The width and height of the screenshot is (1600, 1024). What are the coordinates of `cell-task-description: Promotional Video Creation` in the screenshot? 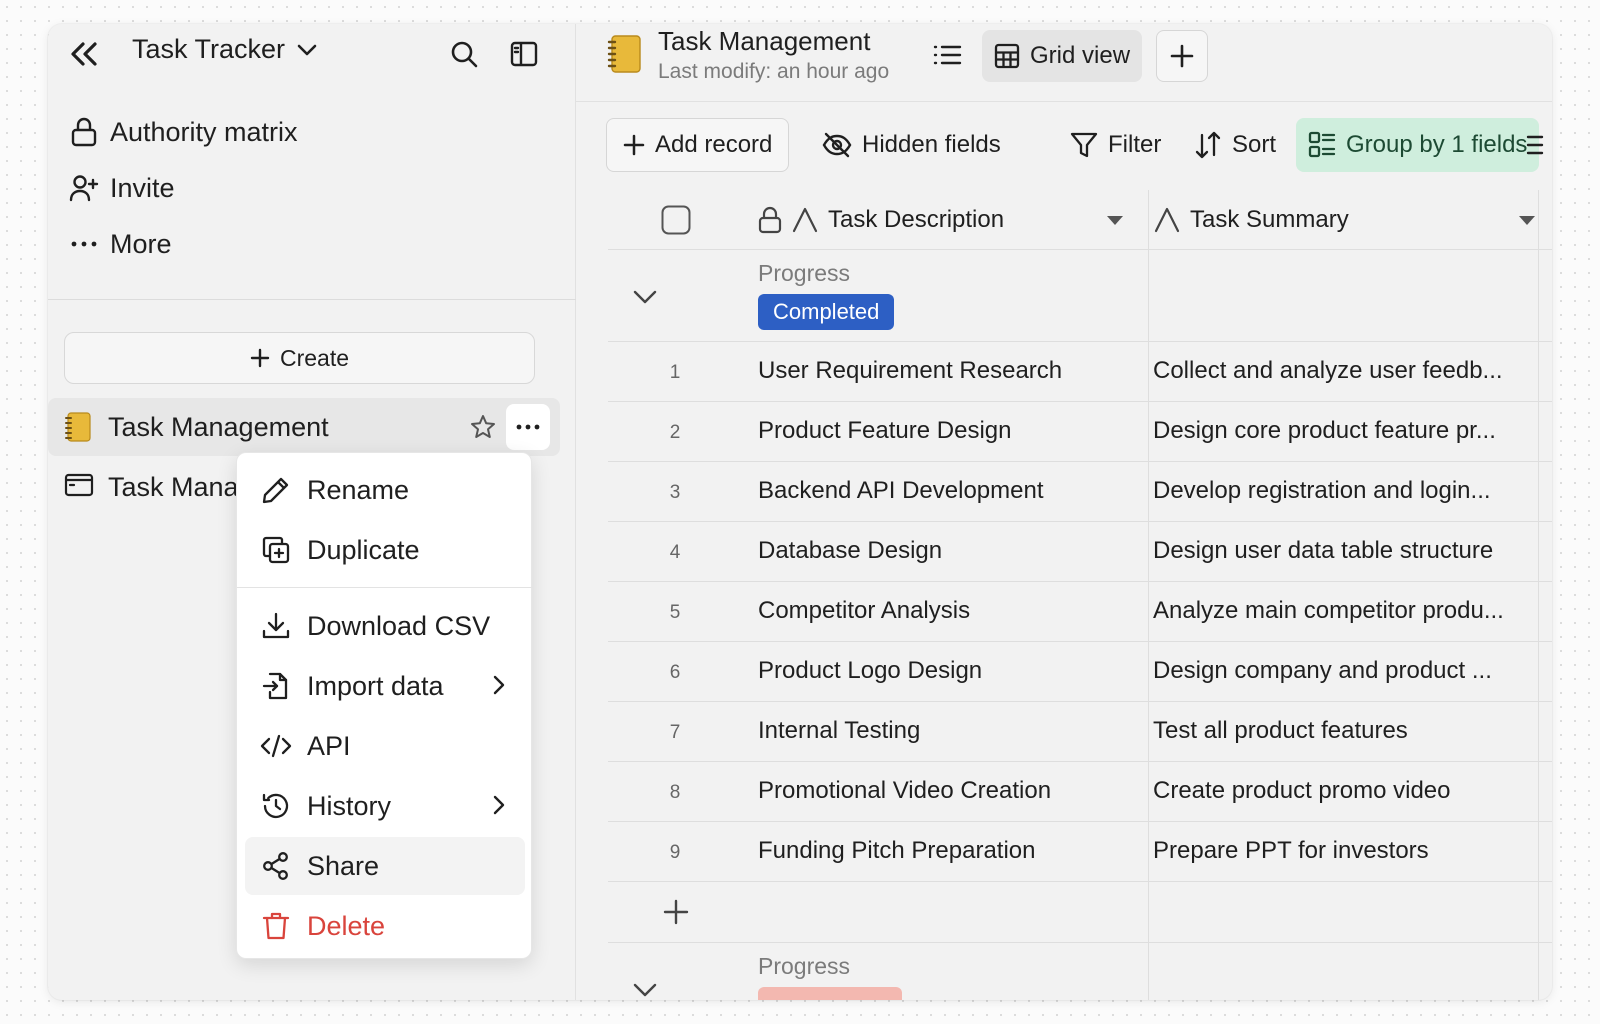 It's located at (904, 791).